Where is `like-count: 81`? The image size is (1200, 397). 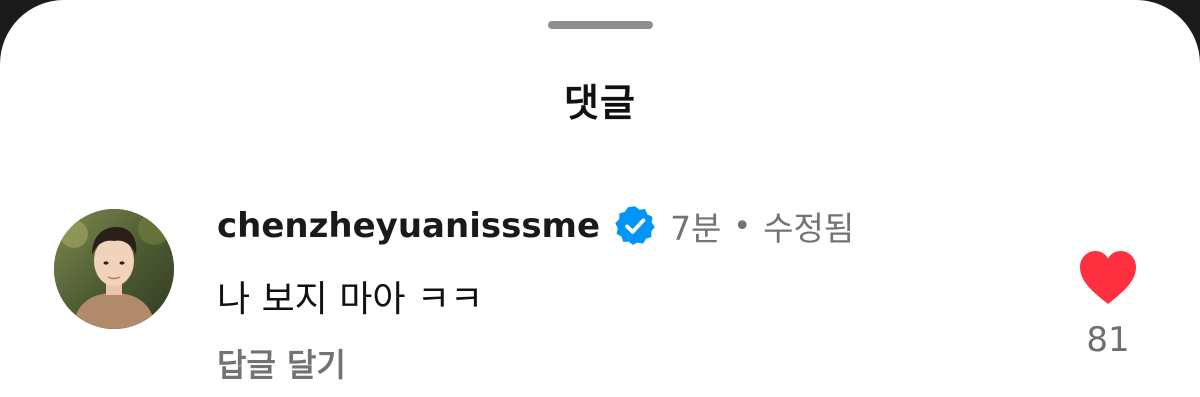 like-count: 81 is located at coordinates (1108, 340).